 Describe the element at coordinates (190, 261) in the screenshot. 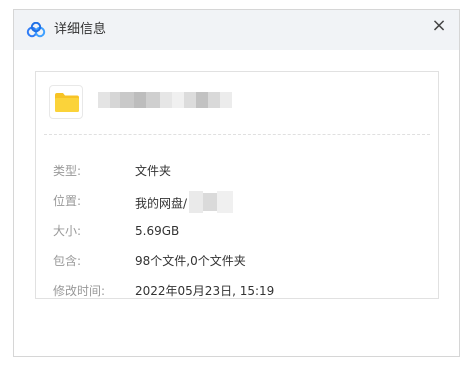

I see `contains-value: 98个文件,0个文件夹` at that location.